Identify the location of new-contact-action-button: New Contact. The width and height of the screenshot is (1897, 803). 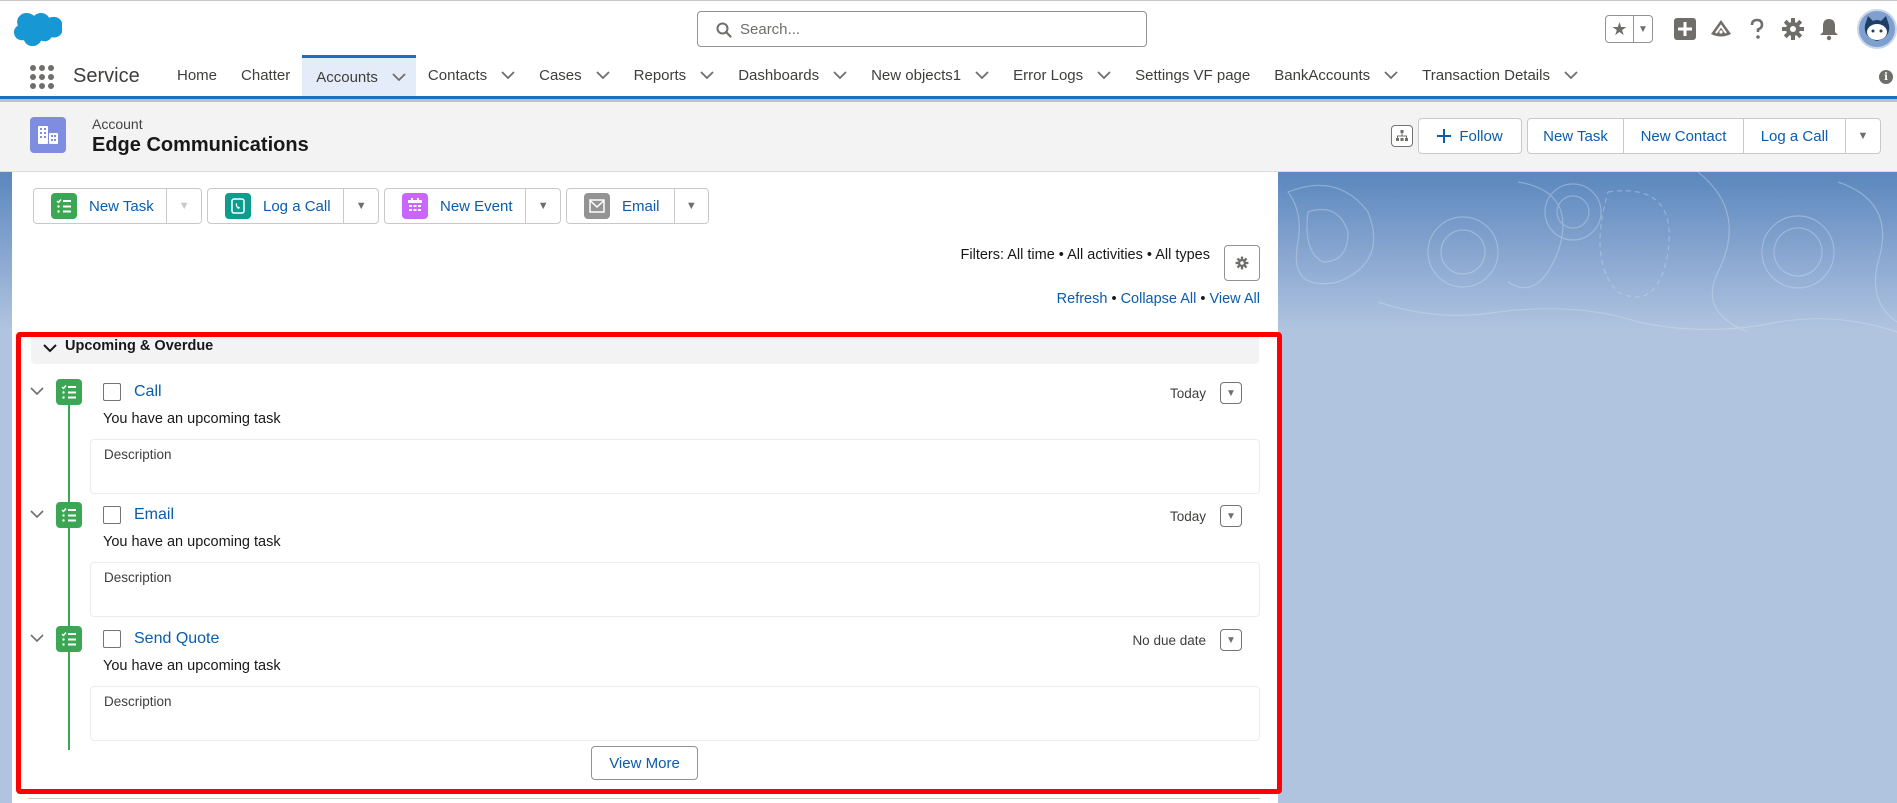
(1684, 136).